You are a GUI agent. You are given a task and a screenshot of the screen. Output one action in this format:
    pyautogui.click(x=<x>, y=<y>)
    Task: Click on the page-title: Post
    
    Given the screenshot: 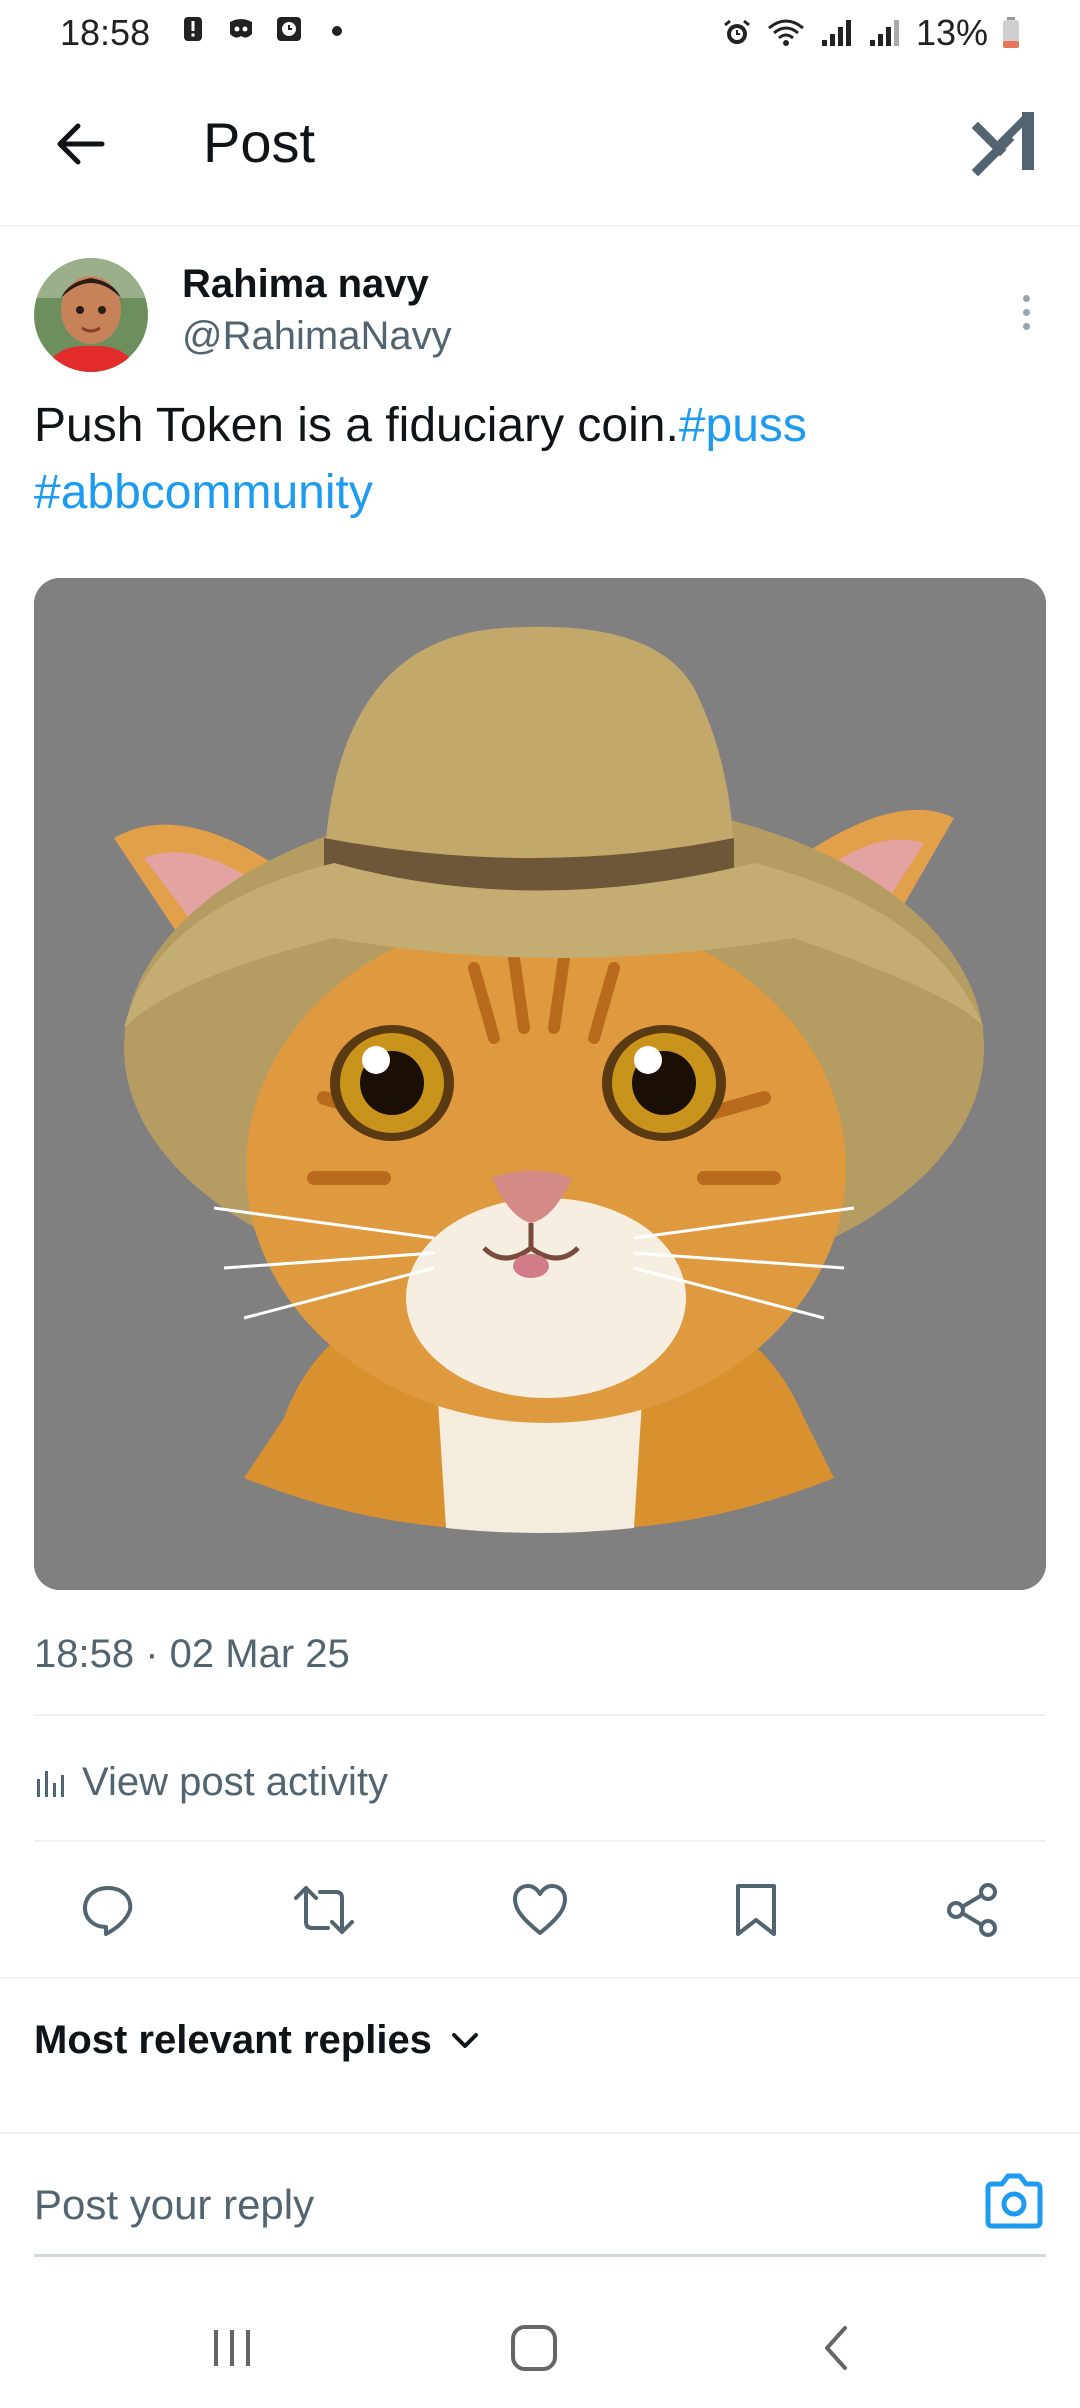 What is the action you would take?
    pyautogui.click(x=259, y=142)
    